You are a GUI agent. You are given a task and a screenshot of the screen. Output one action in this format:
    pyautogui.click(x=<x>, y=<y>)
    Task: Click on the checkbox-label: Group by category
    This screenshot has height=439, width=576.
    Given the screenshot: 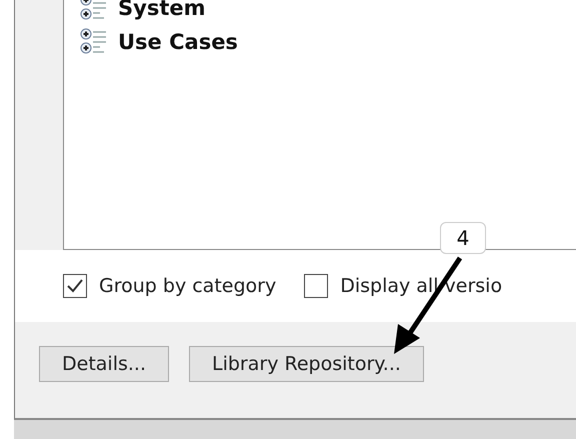 What is the action you would take?
    pyautogui.click(x=187, y=286)
    